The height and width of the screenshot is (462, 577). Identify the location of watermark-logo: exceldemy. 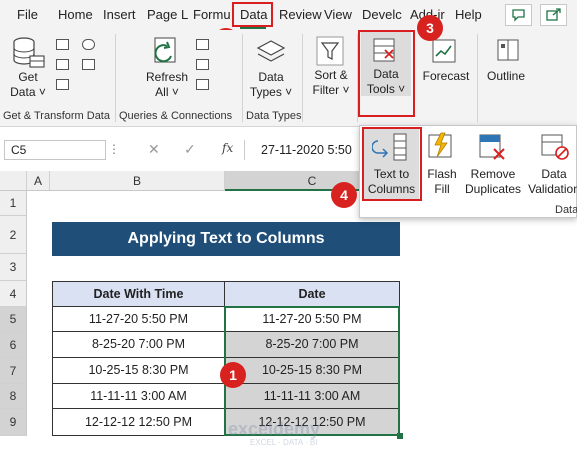
(274, 429).